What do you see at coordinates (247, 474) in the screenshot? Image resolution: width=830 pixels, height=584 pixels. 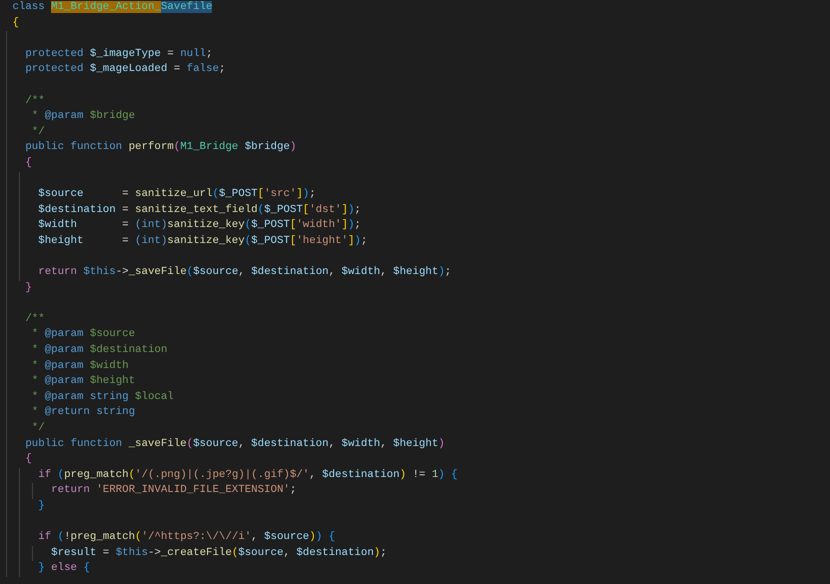 I see `code-line: if (preg_match('/(.png)|(.jpe?g)|(.gif)$/', $destination) != 1) {` at bounding box center [247, 474].